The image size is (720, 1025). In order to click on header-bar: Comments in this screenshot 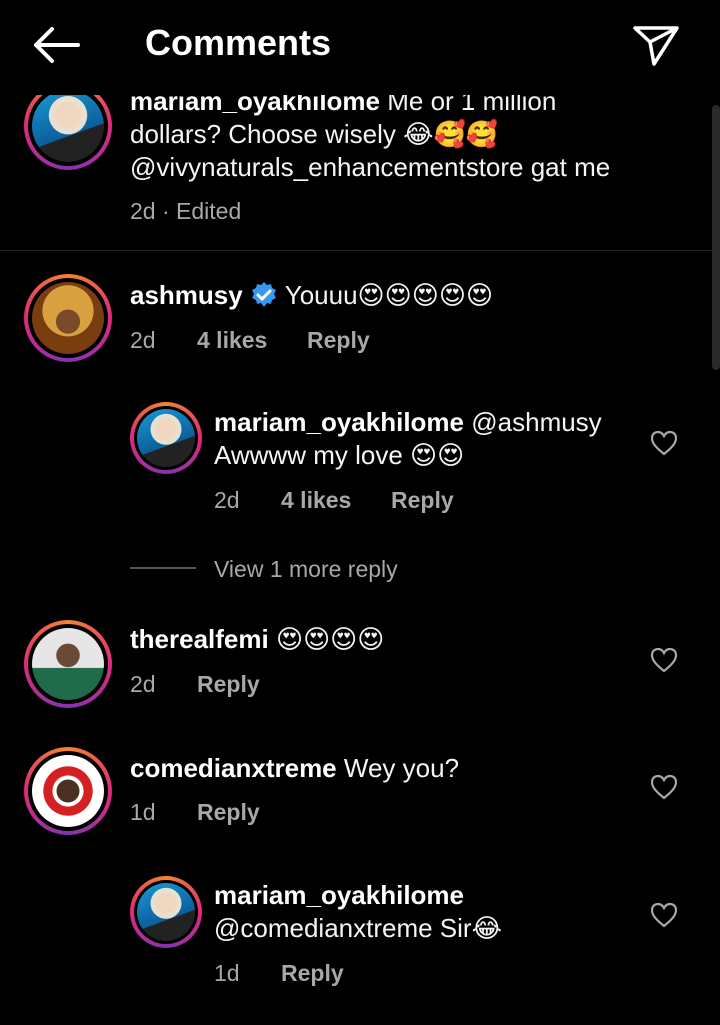, I will do `click(360, 45)`.